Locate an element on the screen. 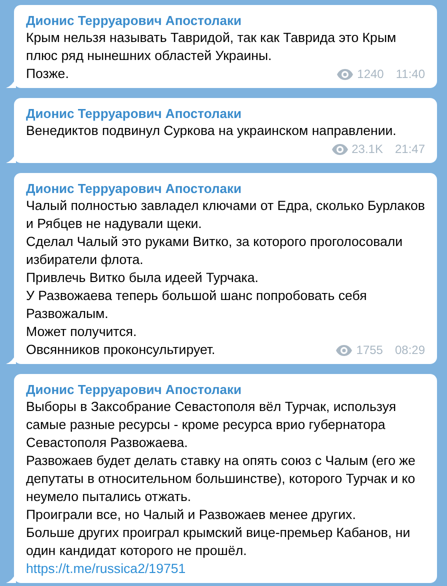 The image size is (447, 586). message-text: У Развожаева теперь большой шанс попробовать себя Развожалым. is located at coordinates (196, 304).